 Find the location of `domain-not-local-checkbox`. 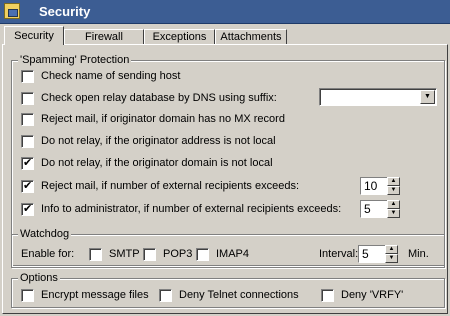

domain-not-local-checkbox is located at coordinates (27, 163).